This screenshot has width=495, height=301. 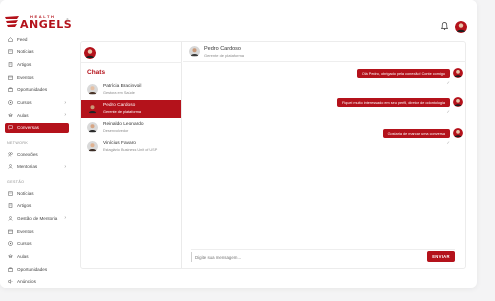 I want to click on sidebar-item-aulas: Aulas ›, so click(x=37, y=115).